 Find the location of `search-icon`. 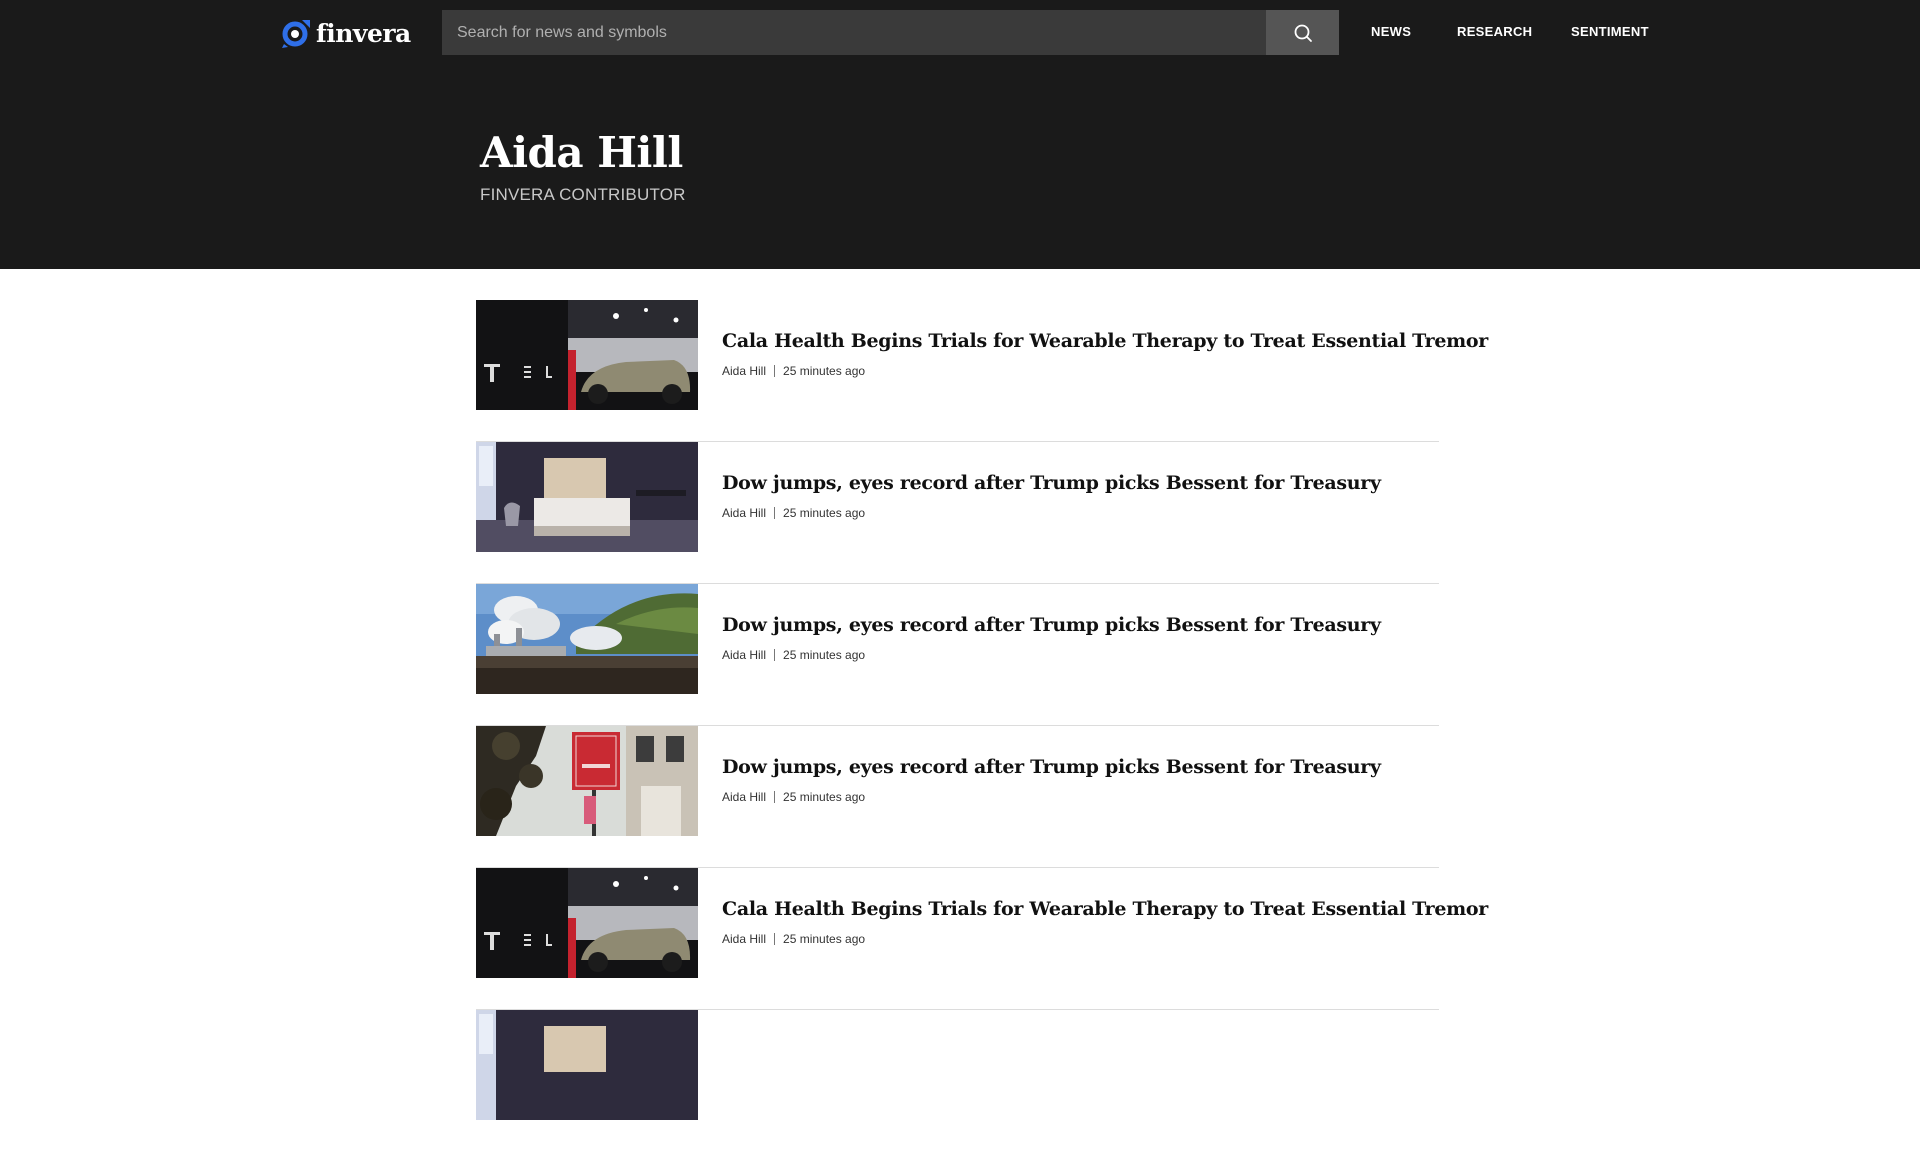

search-icon is located at coordinates (1303, 33).